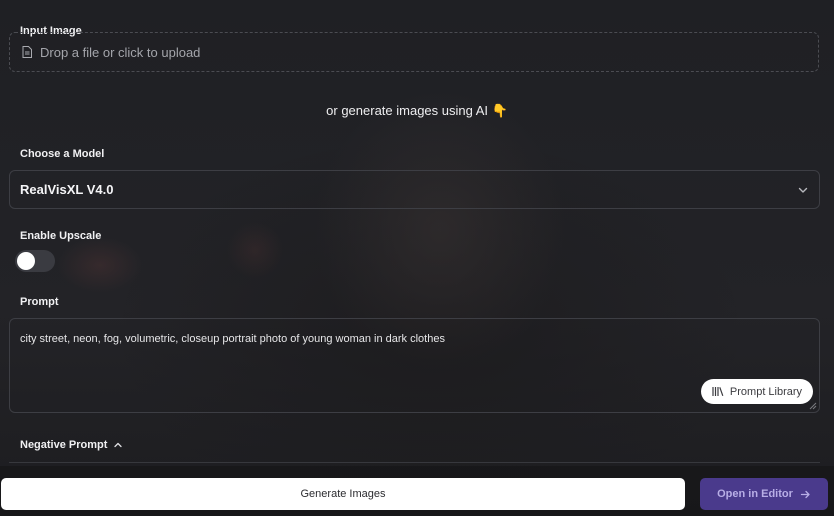  Describe the element at coordinates (39, 302) in the screenshot. I see `prompt-label: Prompt` at that location.